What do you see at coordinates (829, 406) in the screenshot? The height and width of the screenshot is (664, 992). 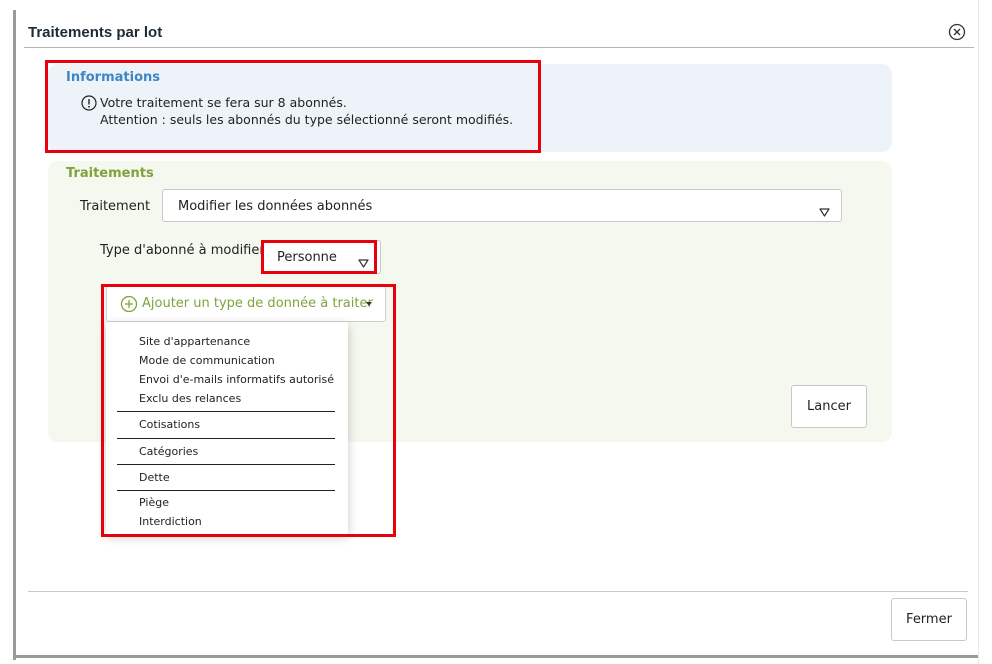 I see `launch-button: Lancer` at bounding box center [829, 406].